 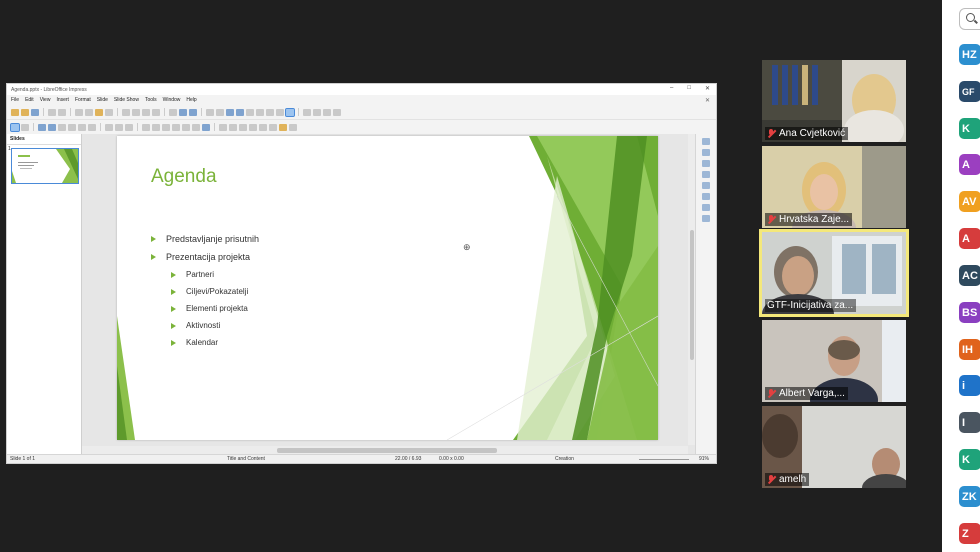 I want to click on ellipse-icon, so click(x=92, y=127).